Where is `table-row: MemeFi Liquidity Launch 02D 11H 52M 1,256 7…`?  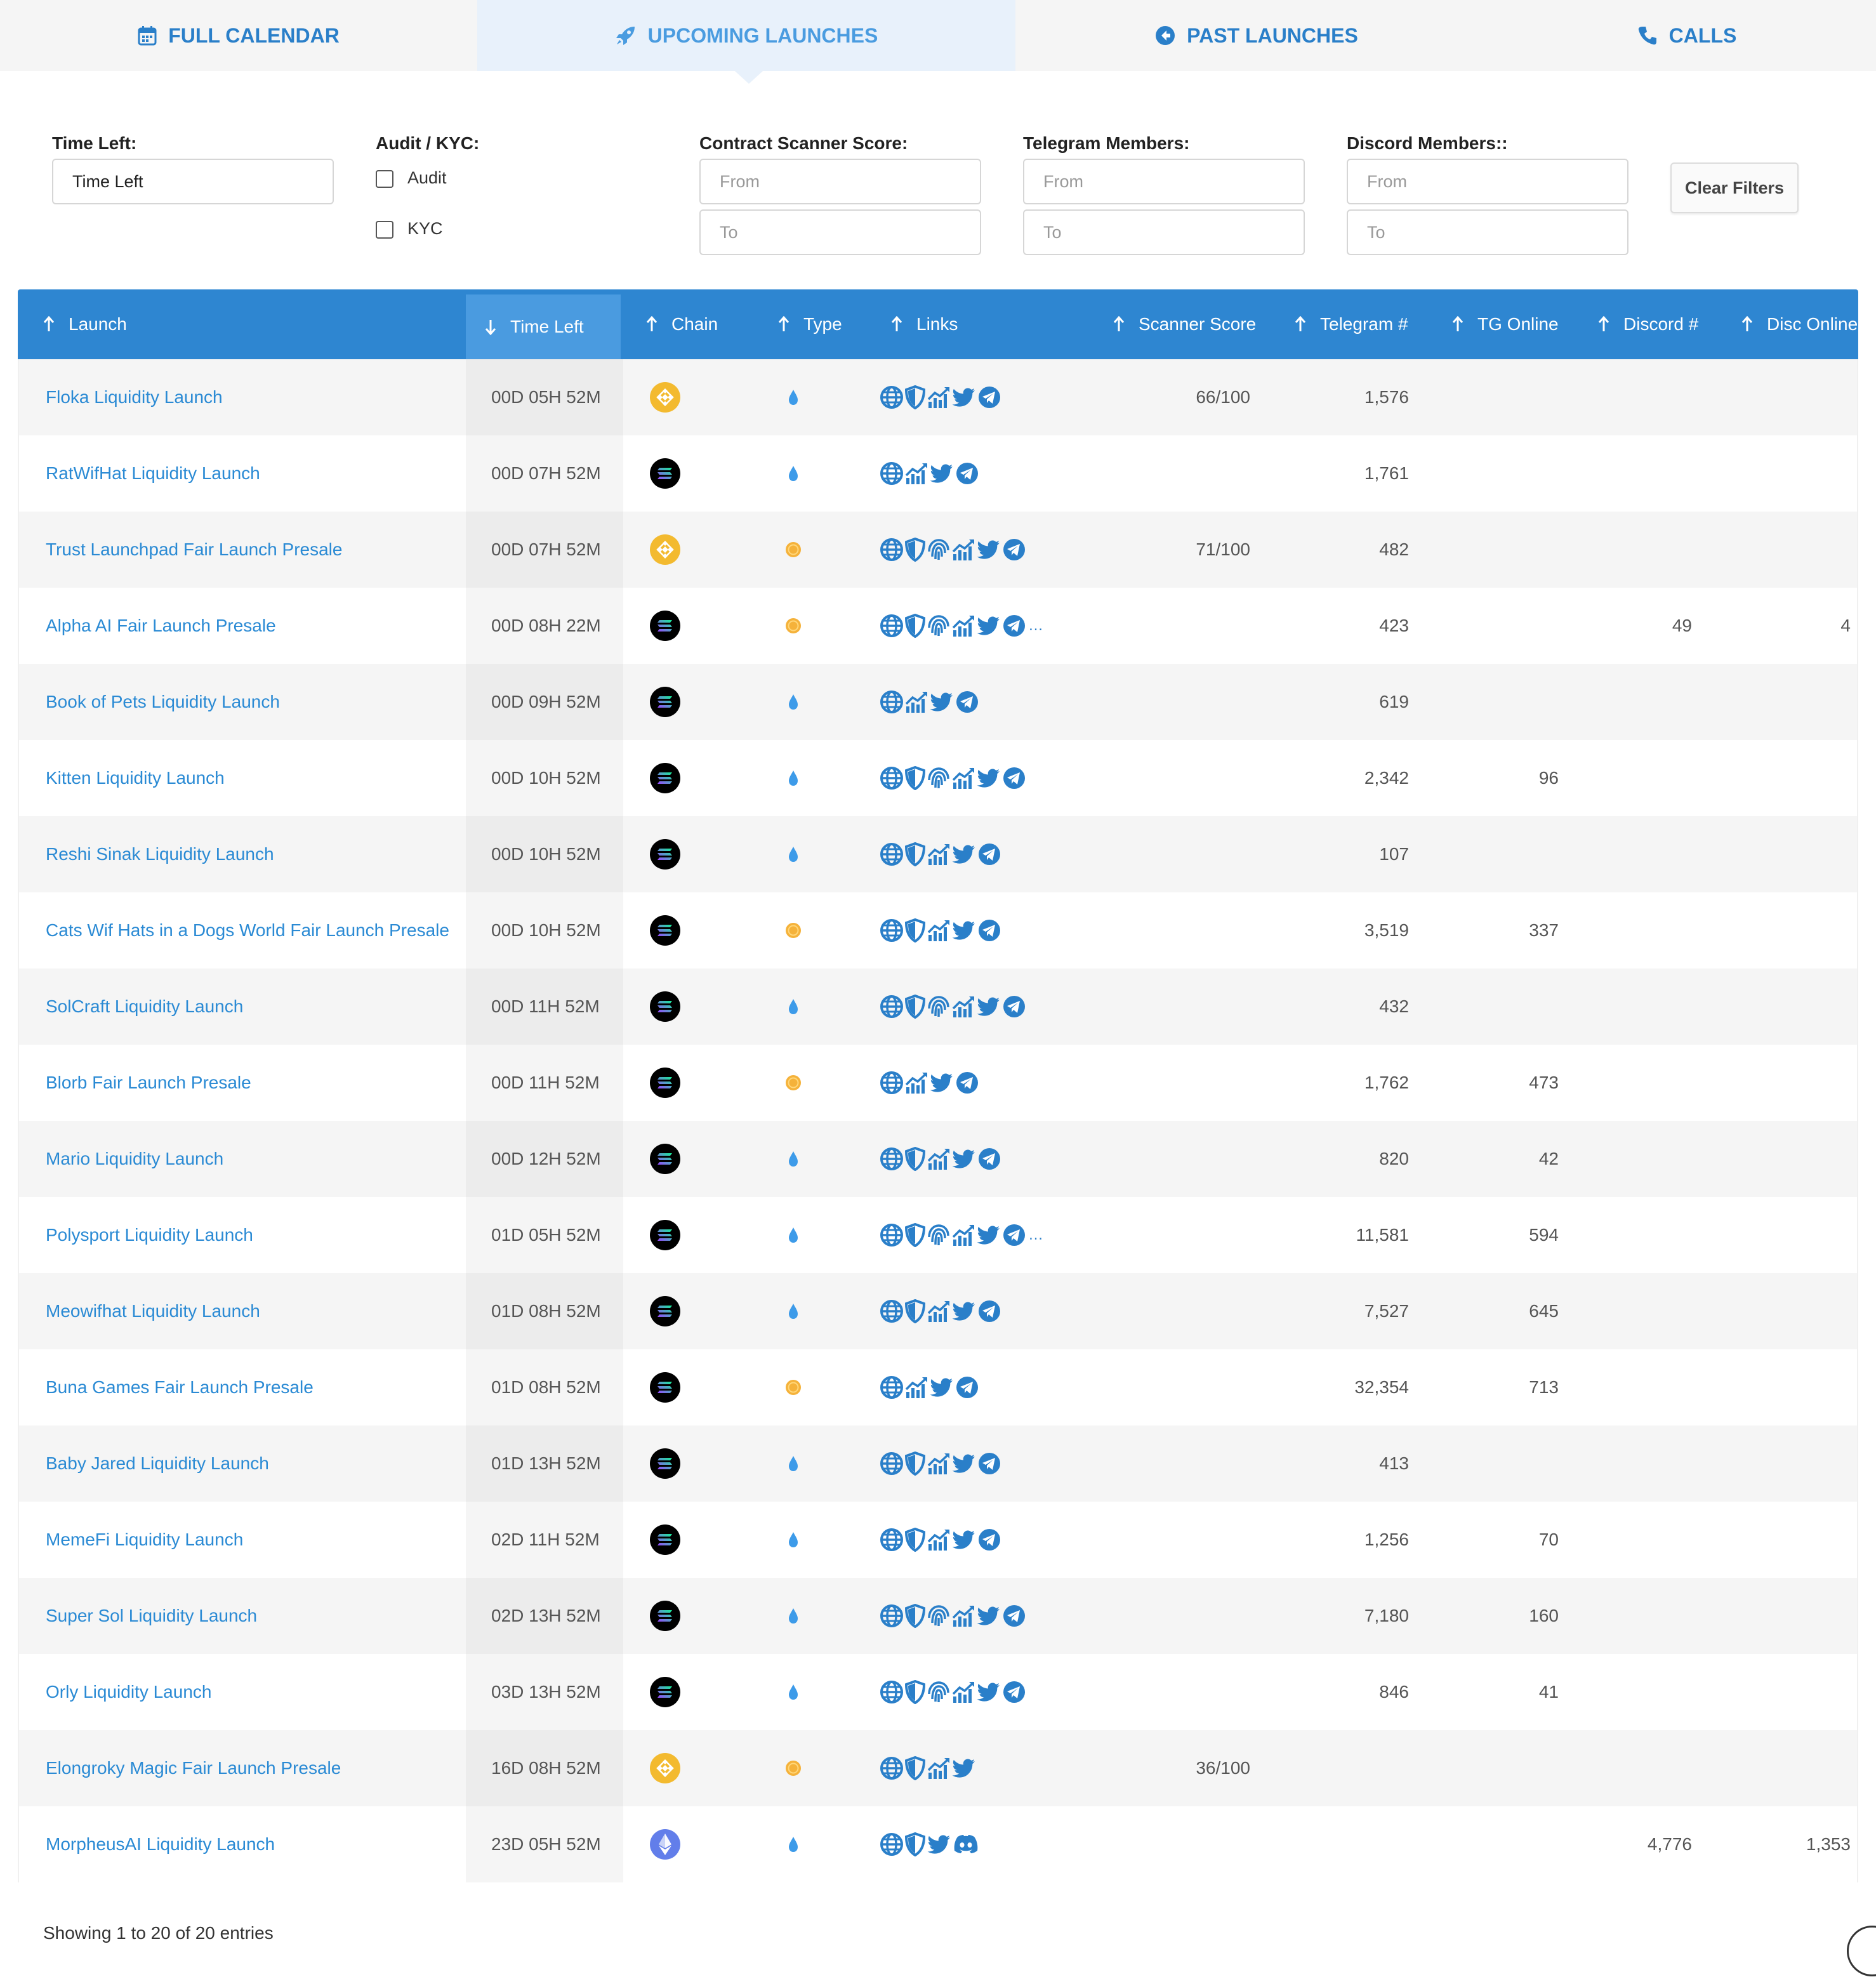 table-row: MemeFi Liquidity Launch 02D 11H 52M 1,256 7… is located at coordinates (938, 1540).